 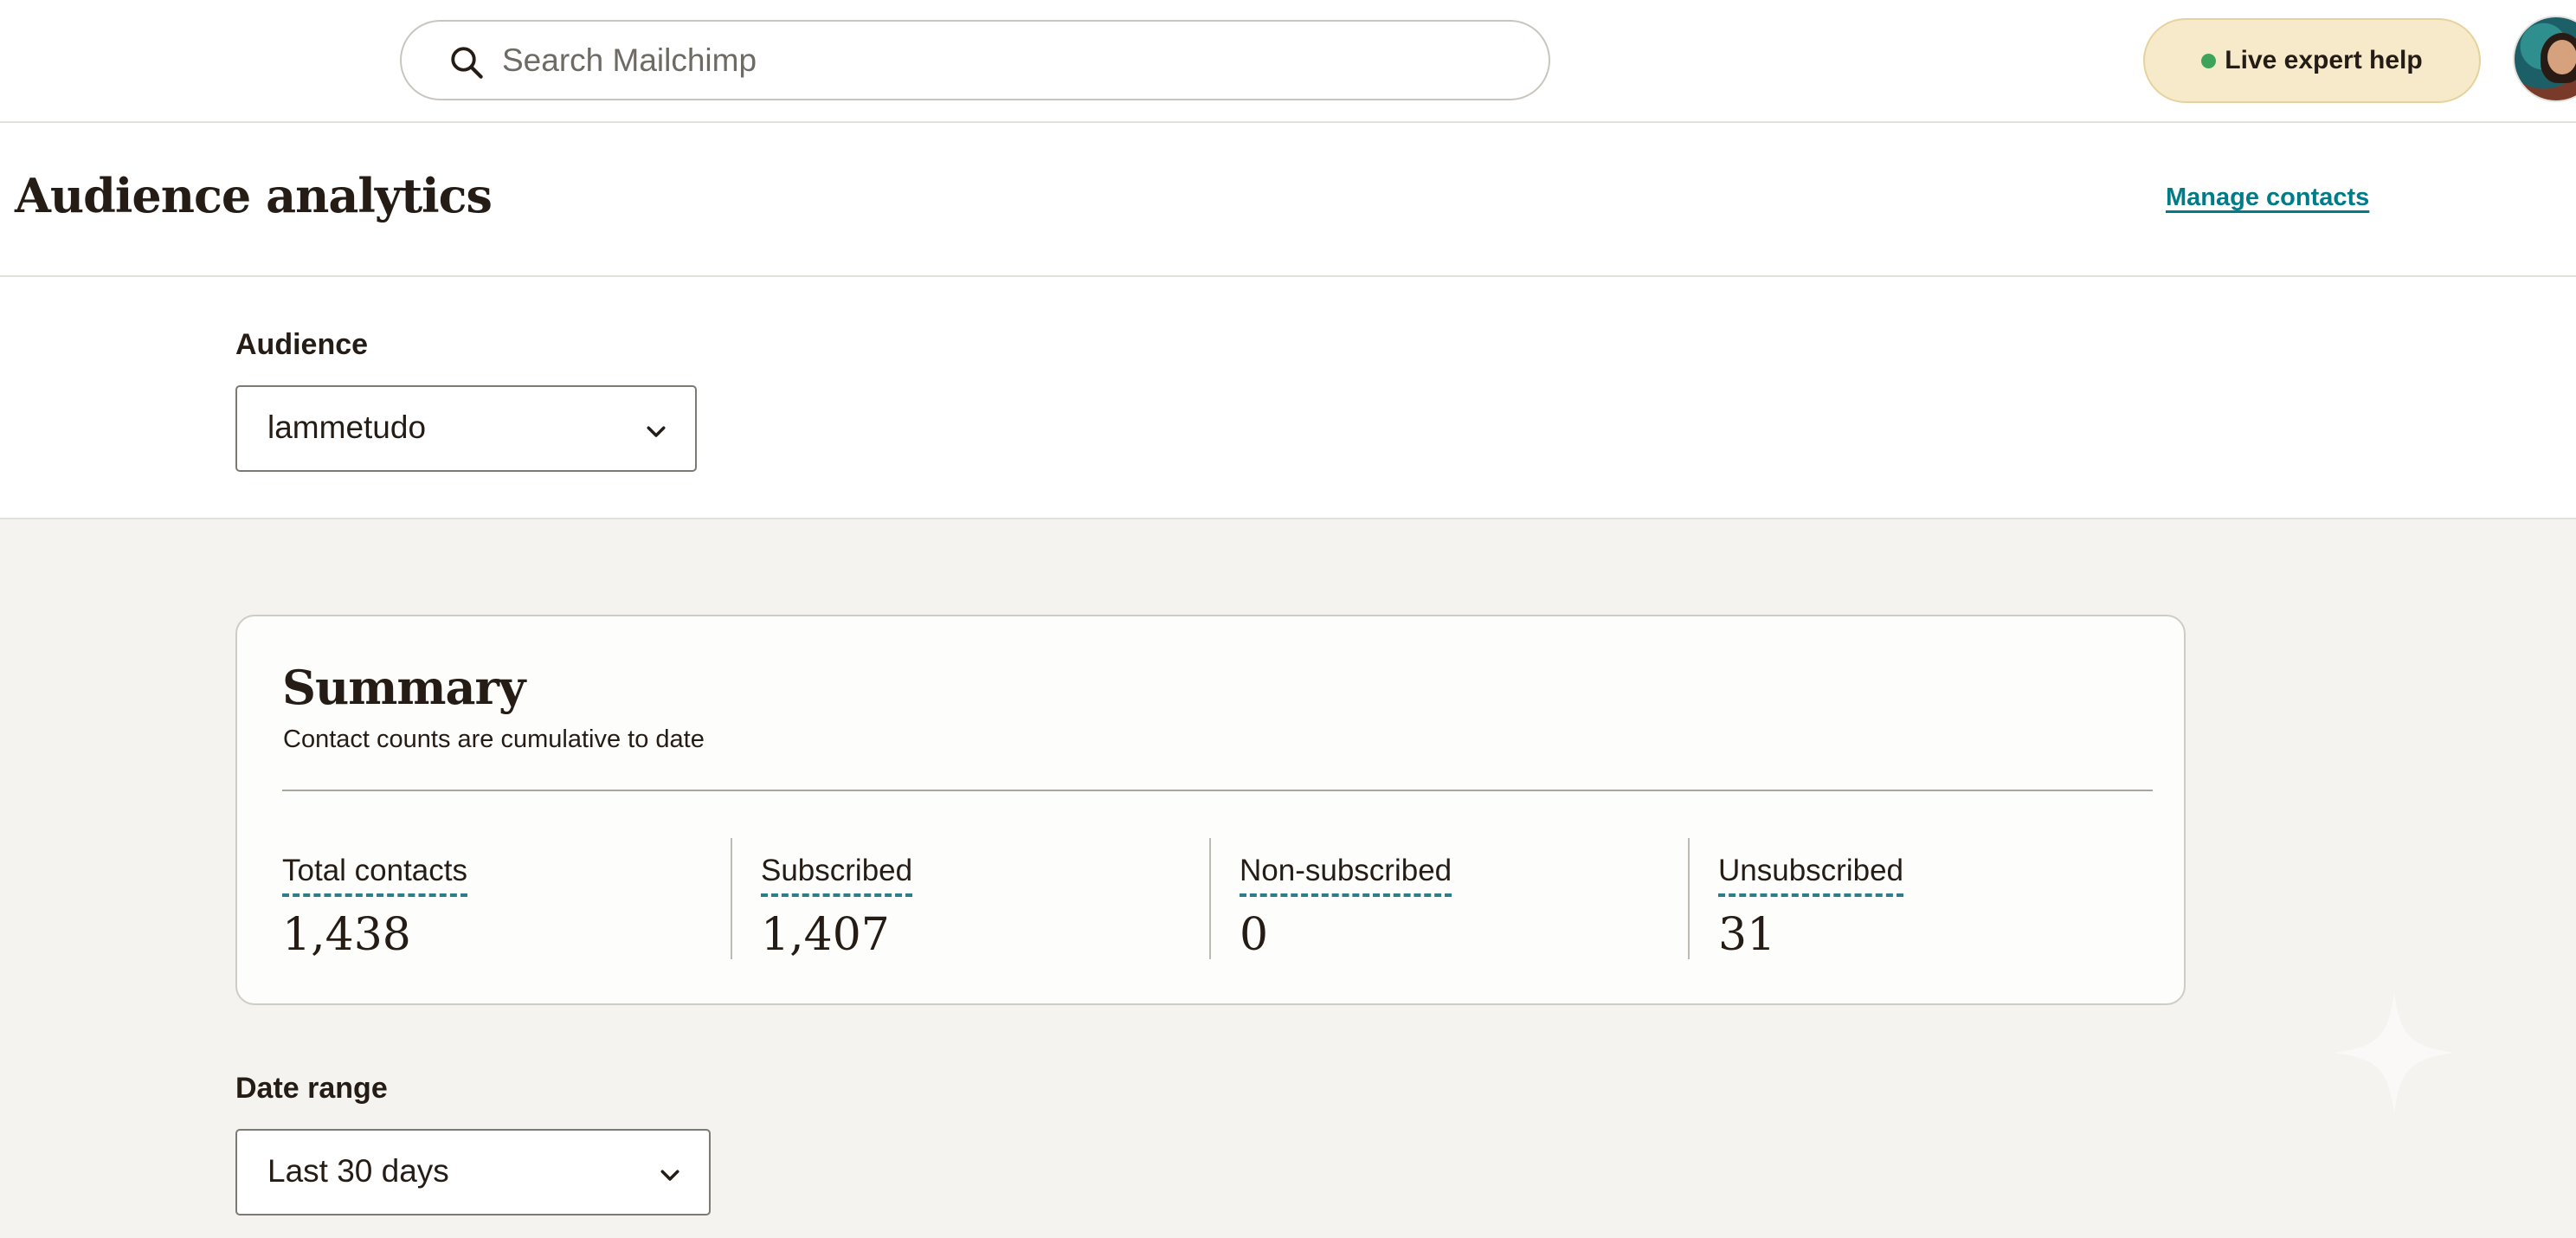 I want to click on audience-select: lammetudo, so click(x=466, y=428).